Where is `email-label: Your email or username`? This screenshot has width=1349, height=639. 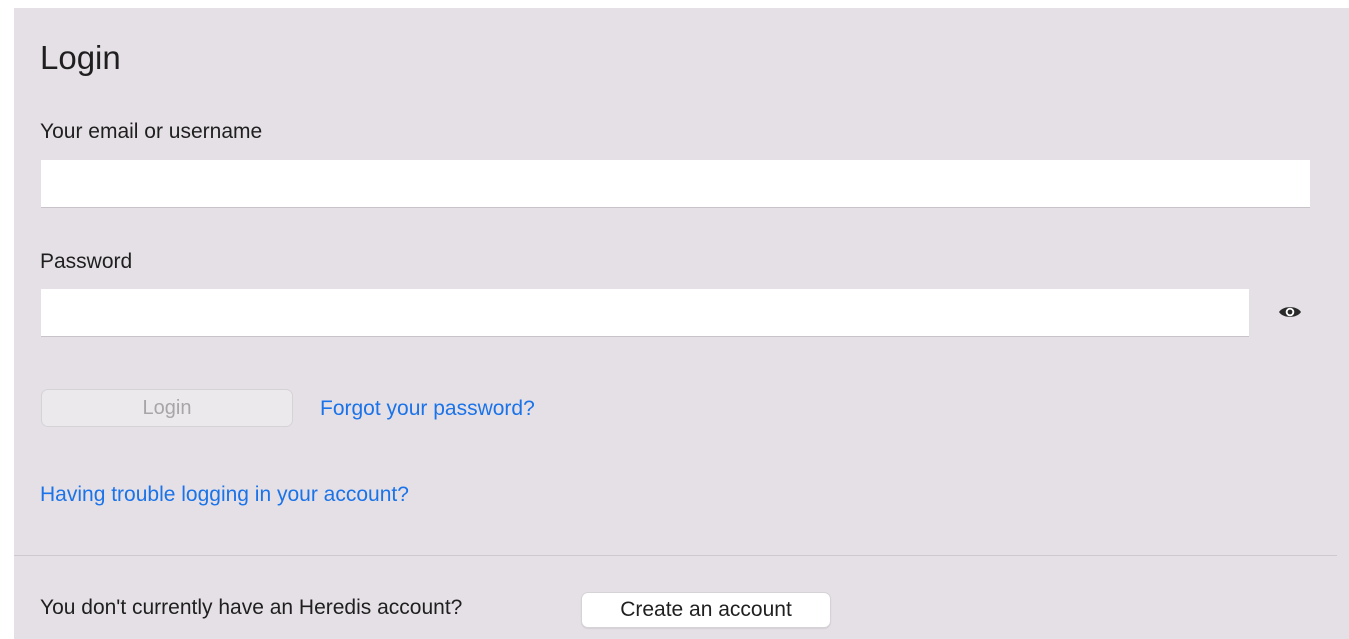 email-label: Your email or username is located at coordinates (151, 131).